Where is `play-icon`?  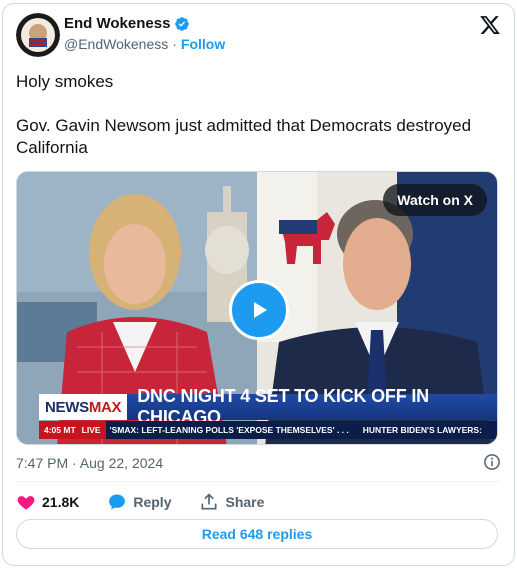 play-icon is located at coordinates (260, 310).